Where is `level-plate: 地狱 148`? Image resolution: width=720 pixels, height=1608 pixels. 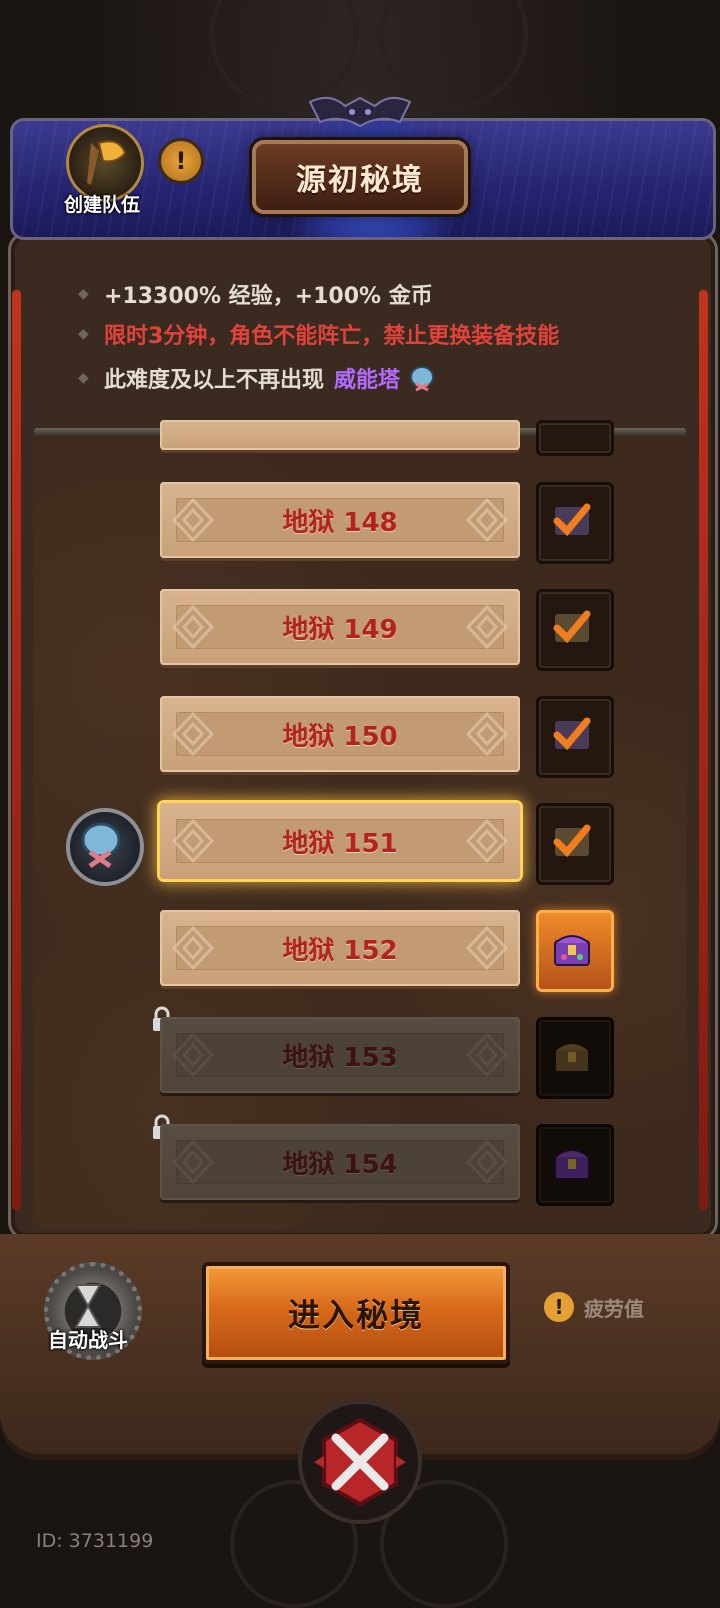 level-plate: 地狱 148 is located at coordinates (340, 520).